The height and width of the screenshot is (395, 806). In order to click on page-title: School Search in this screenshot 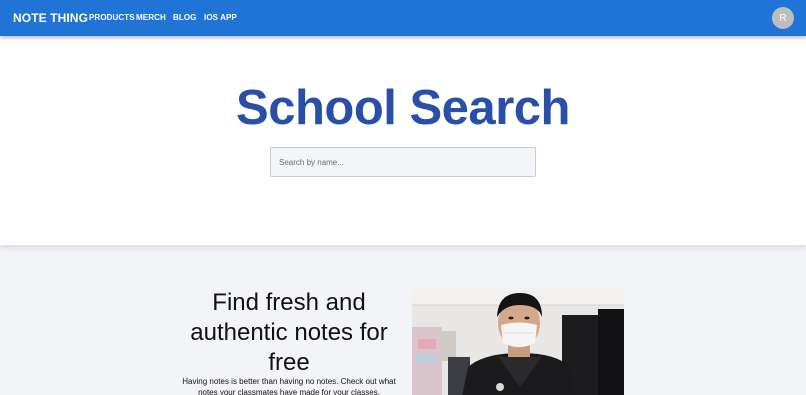, I will do `click(403, 108)`.